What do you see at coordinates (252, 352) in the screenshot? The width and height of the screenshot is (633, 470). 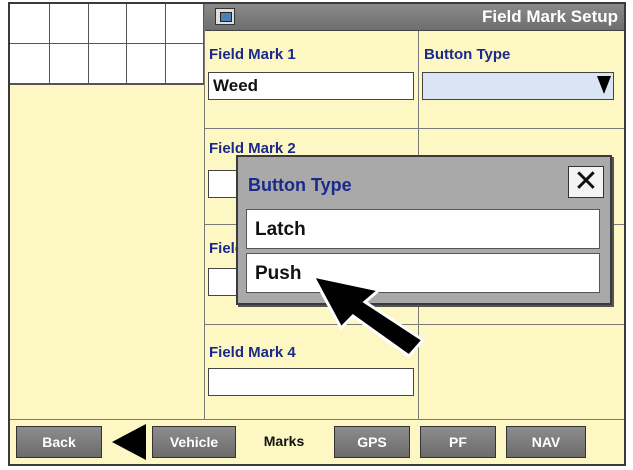 I see `field-mark-4-label: Field Mark 4` at bounding box center [252, 352].